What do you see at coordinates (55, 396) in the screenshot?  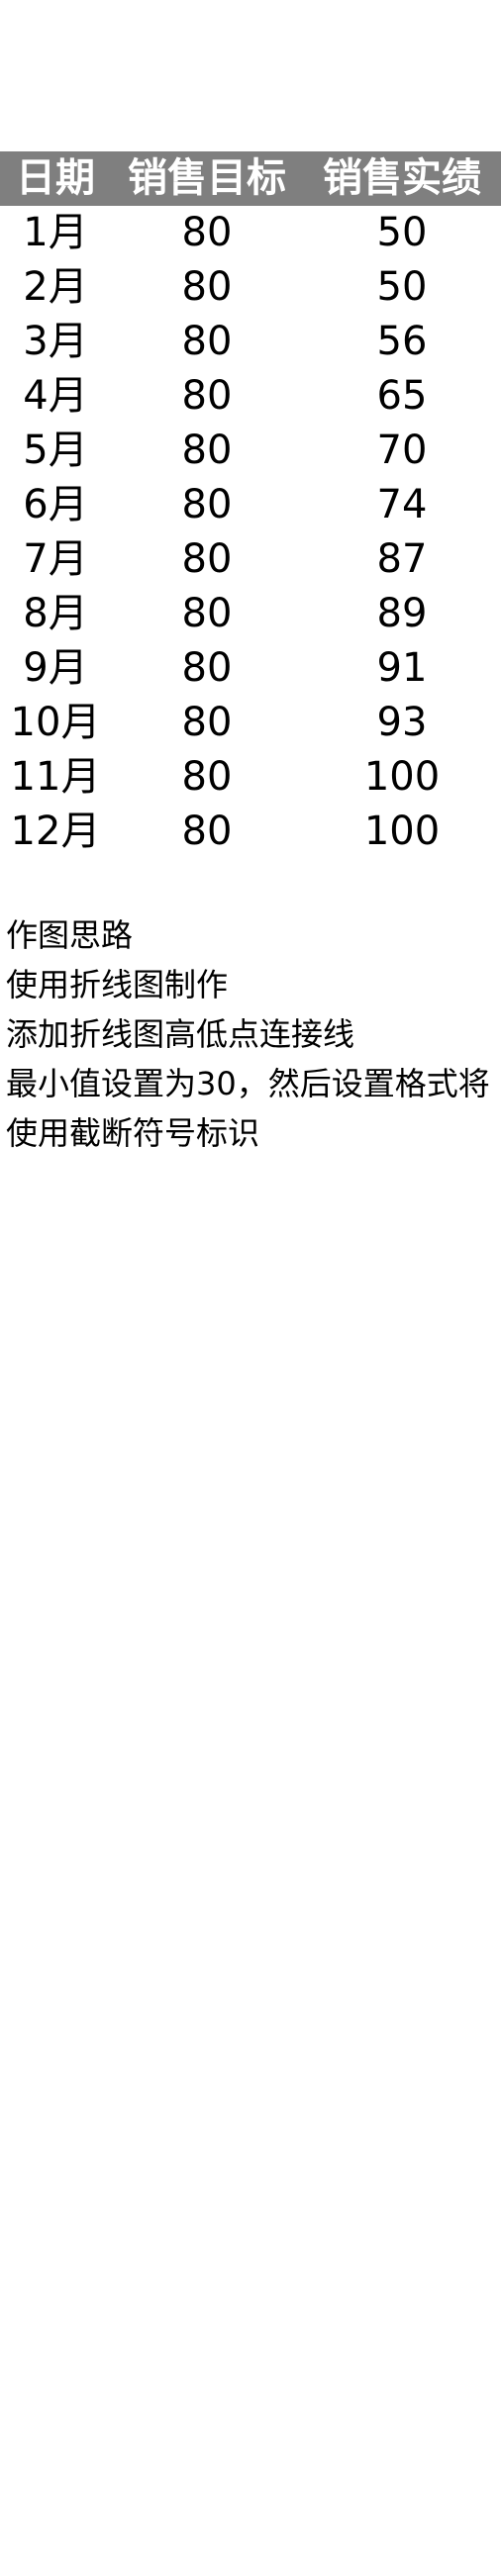 I see `cell-month: 4月` at bounding box center [55, 396].